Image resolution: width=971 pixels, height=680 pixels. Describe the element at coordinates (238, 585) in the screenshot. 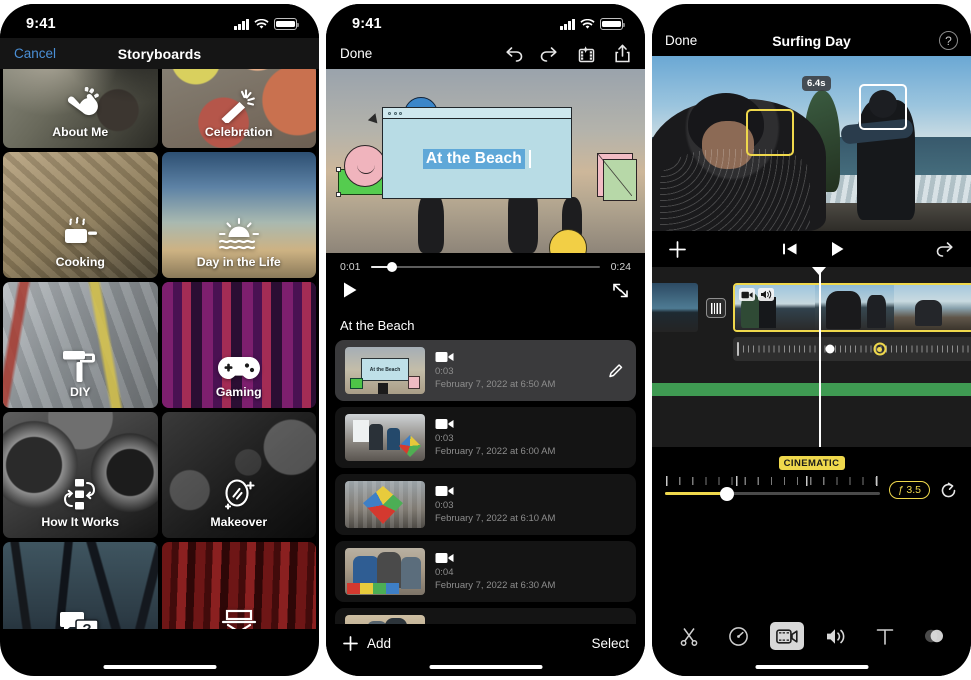

I see `storyboard-card-film: Film` at that location.